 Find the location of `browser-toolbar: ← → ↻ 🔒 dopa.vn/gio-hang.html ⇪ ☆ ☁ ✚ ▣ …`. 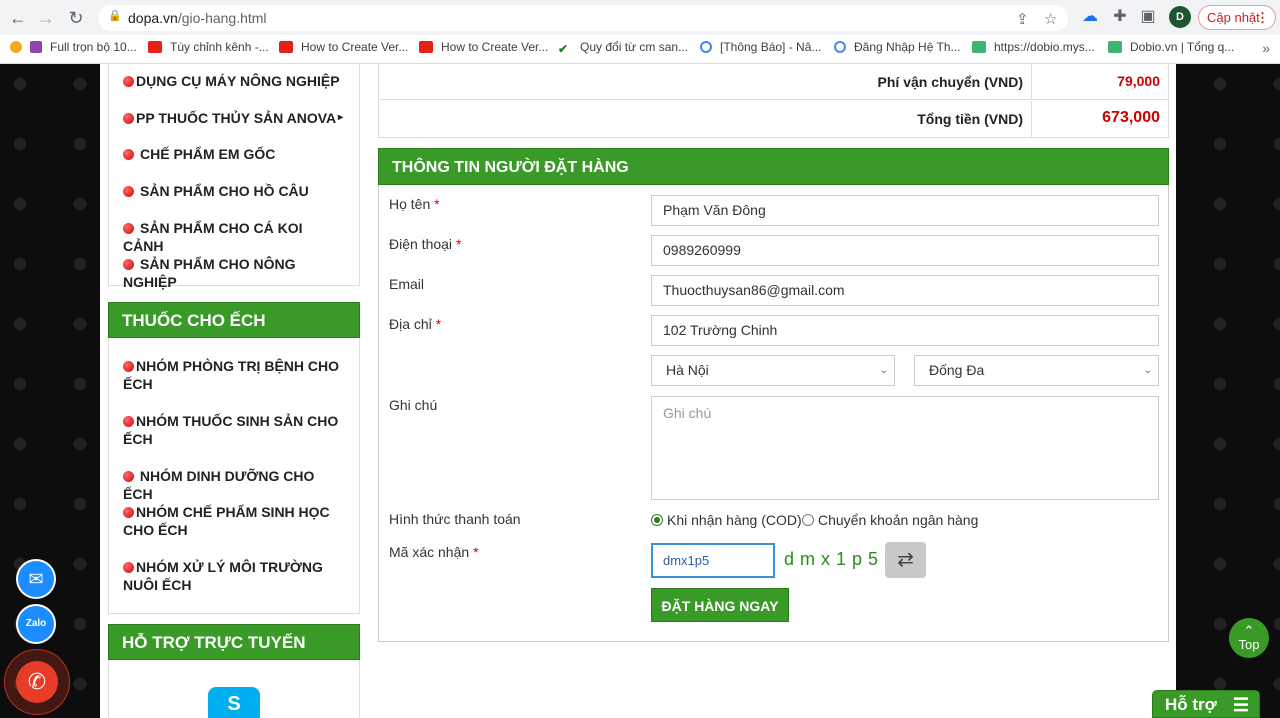

browser-toolbar: ← → ↻ 🔒 dopa.vn/gio-hang.html ⇪ ☆ ☁ ✚ ▣ … is located at coordinates (640, 17).